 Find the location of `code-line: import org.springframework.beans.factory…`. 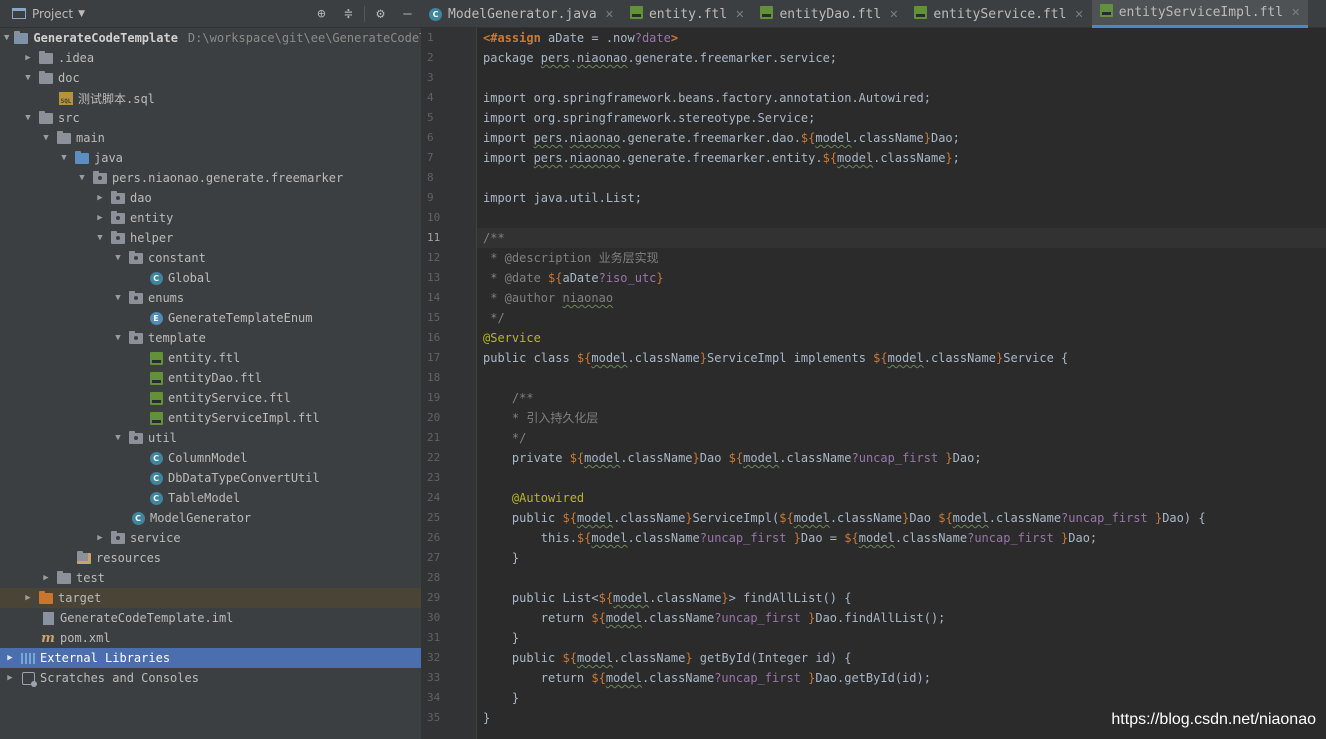

code-line: import org.springframework.beans.factory… is located at coordinates (901, 98).